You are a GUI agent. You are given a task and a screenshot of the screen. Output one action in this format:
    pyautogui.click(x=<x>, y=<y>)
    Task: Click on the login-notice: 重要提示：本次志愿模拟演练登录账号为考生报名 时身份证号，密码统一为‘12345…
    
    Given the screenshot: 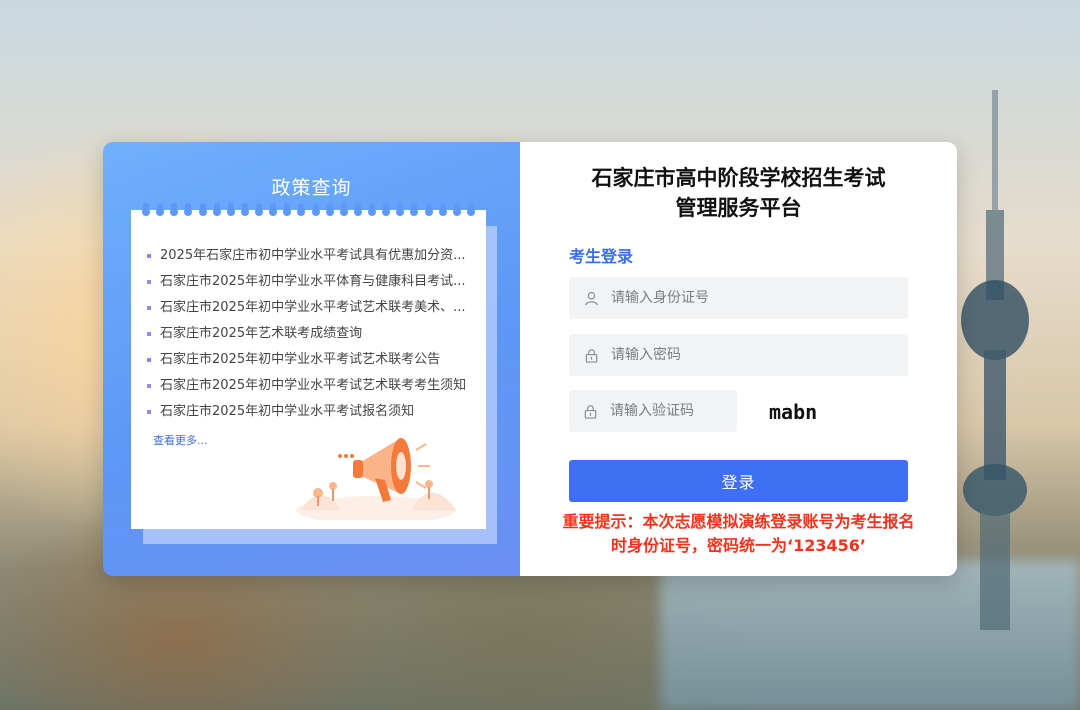 What is the action you would take?
    pyautogui.click(x=738, y=534)
    